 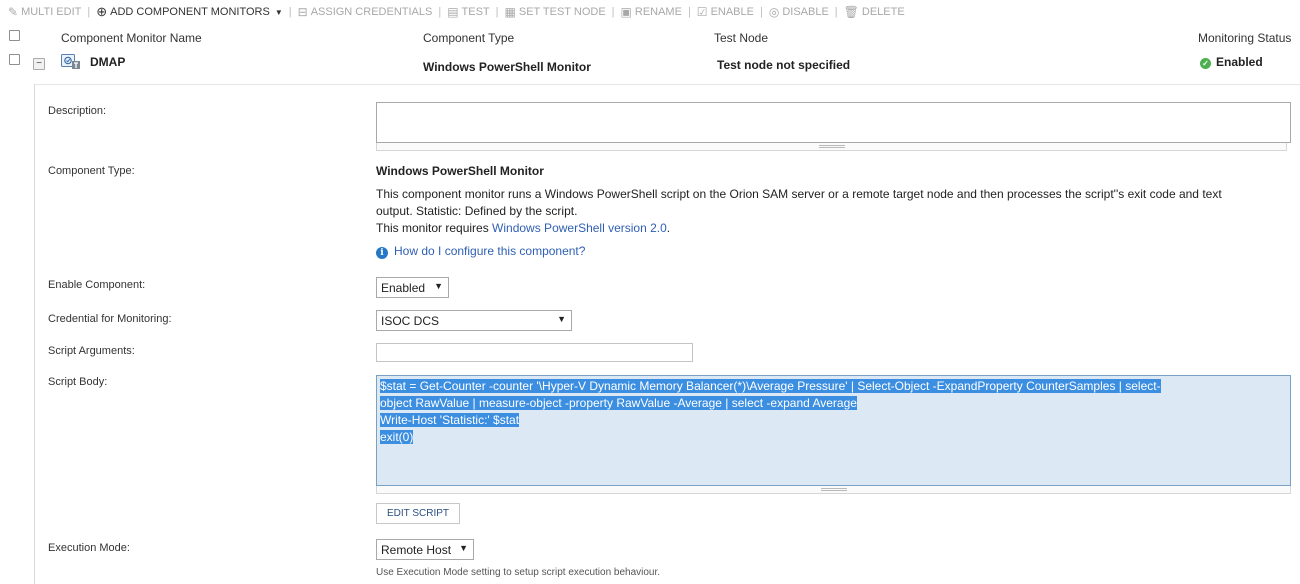 I want to click on rename-label: RENAME, so click(x=658, y=12).